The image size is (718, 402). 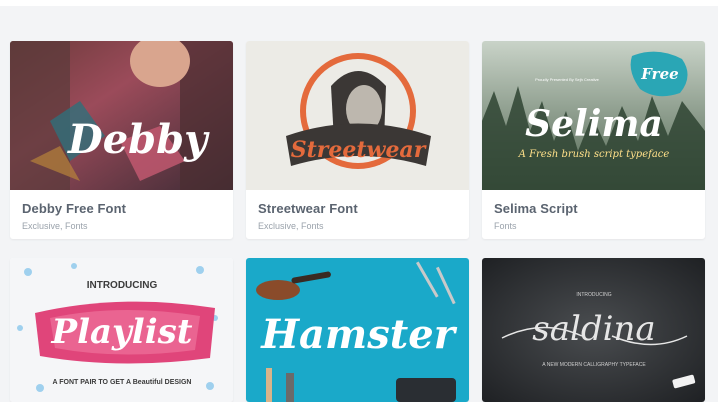 What do you see at coordinates (594, 365) in the screenshot?
I see `card-tagline: A NEW MODERN CALLIGRAPHY TYPEFACE` at bounding box center [594, 365].